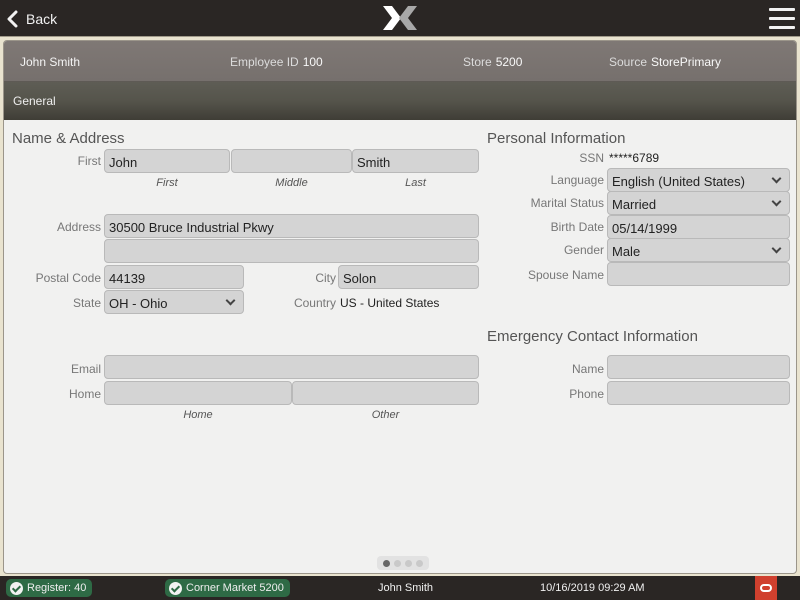  What do you see at coordinates (12, 19) in the screenshot?
I see `chevron-left-icon` at bounding box center [12, 19].